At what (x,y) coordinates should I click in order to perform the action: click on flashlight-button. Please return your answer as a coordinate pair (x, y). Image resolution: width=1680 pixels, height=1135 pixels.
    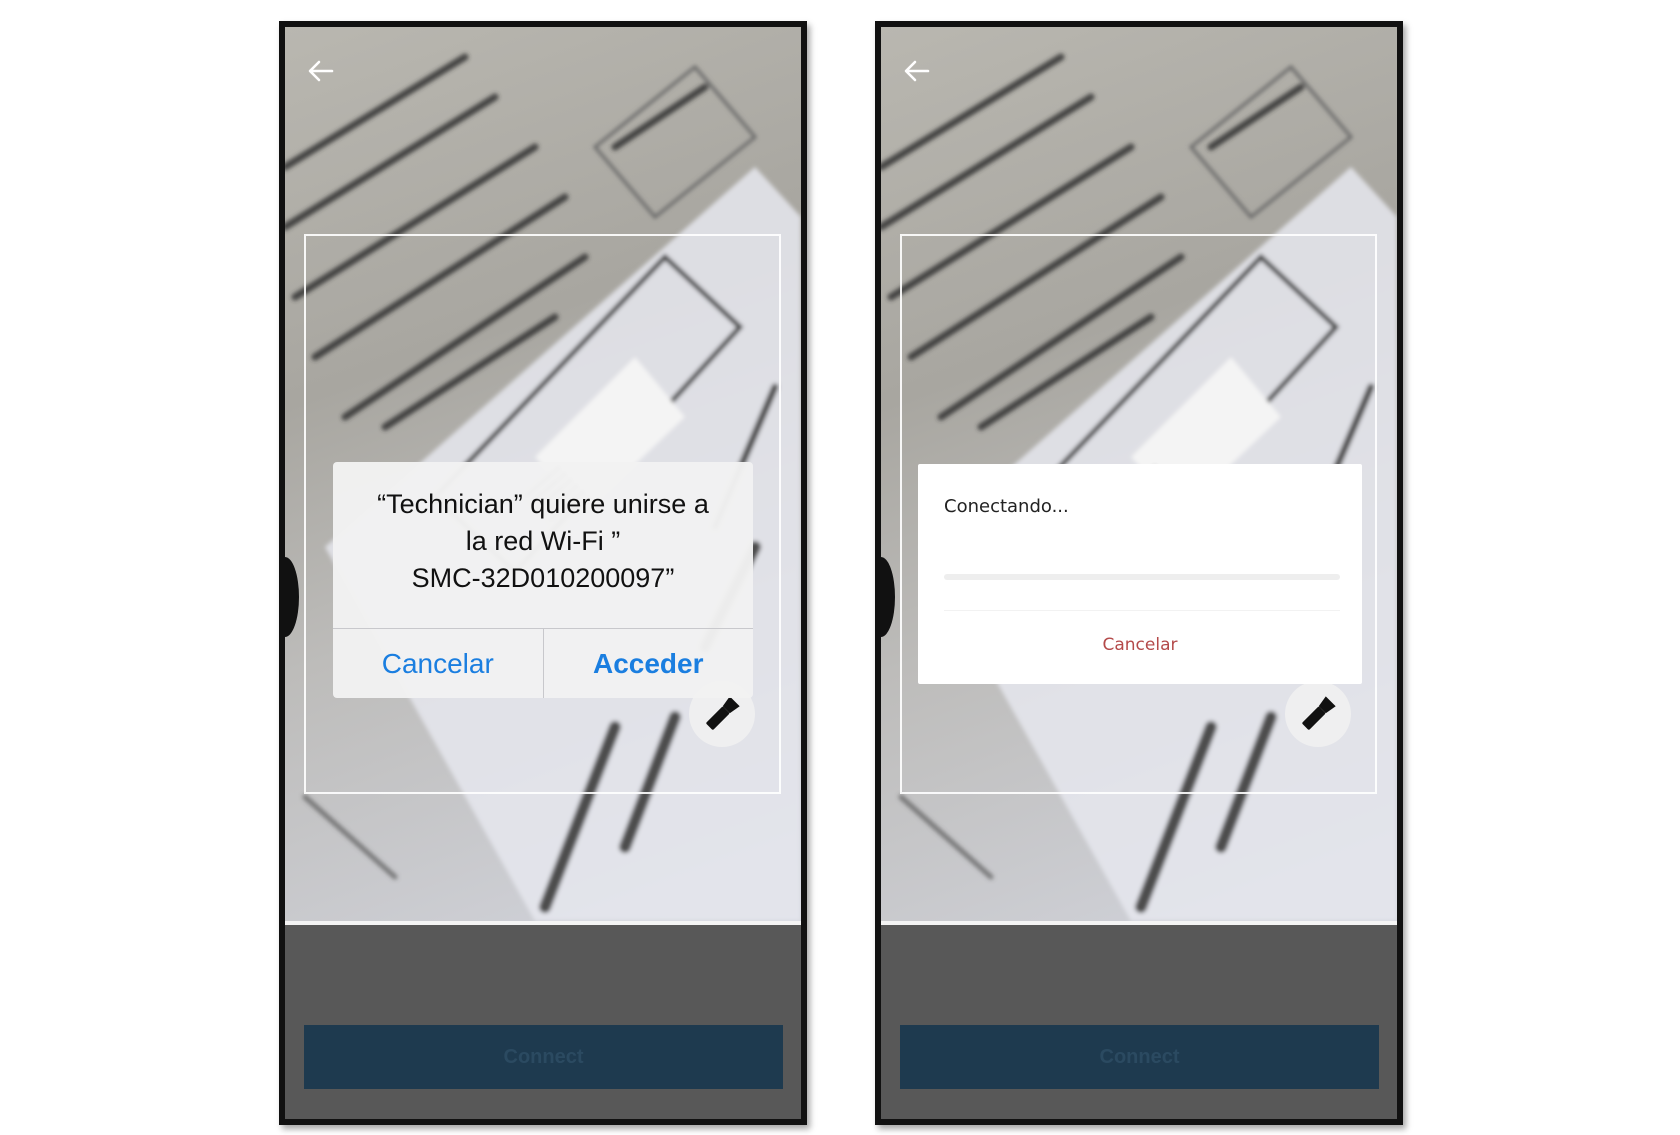
    Looking at the image, I should click on (1318, 714).